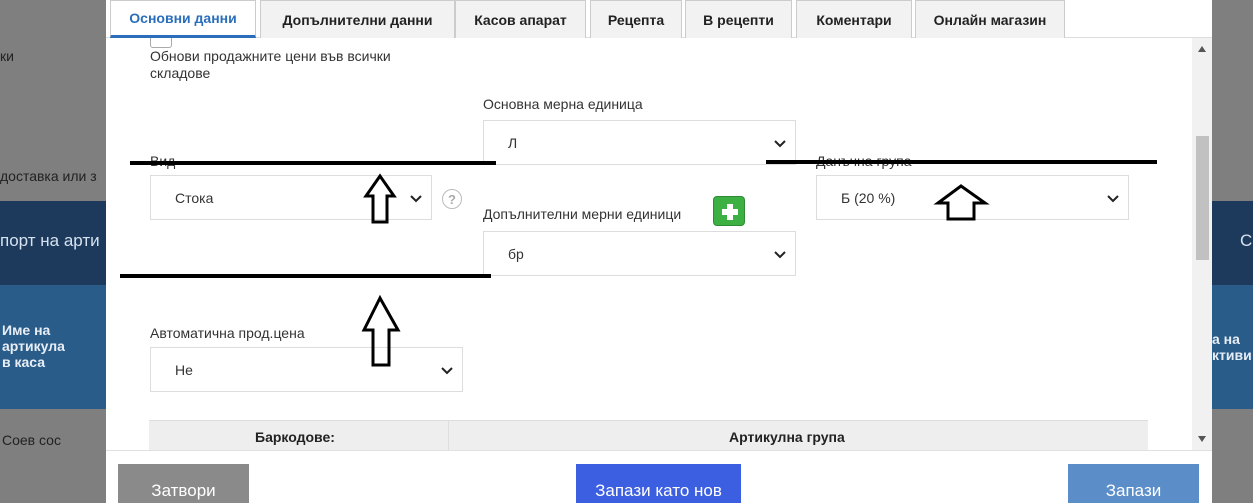 The width and height of the screenshot is (1253, 503). What do you see at coordinates (787, 437) in the screenshot?
I see `article-group-header: Артикулна група` at bounding box center [787, 437].